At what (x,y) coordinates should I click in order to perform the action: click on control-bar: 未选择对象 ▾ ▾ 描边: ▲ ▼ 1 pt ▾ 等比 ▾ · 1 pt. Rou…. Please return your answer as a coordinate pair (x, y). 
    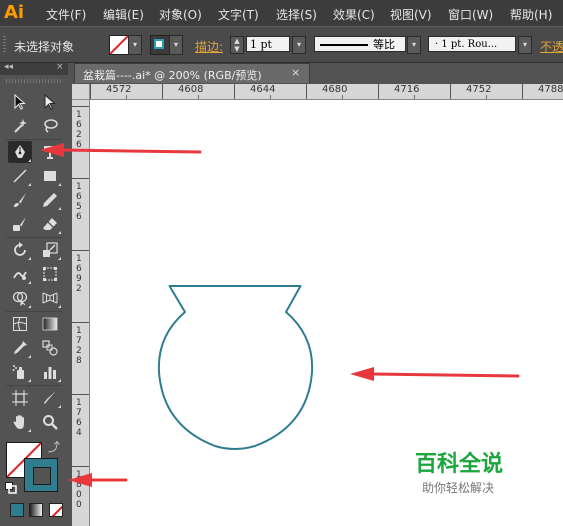
    Looking at the image, I should click on (281, 44).